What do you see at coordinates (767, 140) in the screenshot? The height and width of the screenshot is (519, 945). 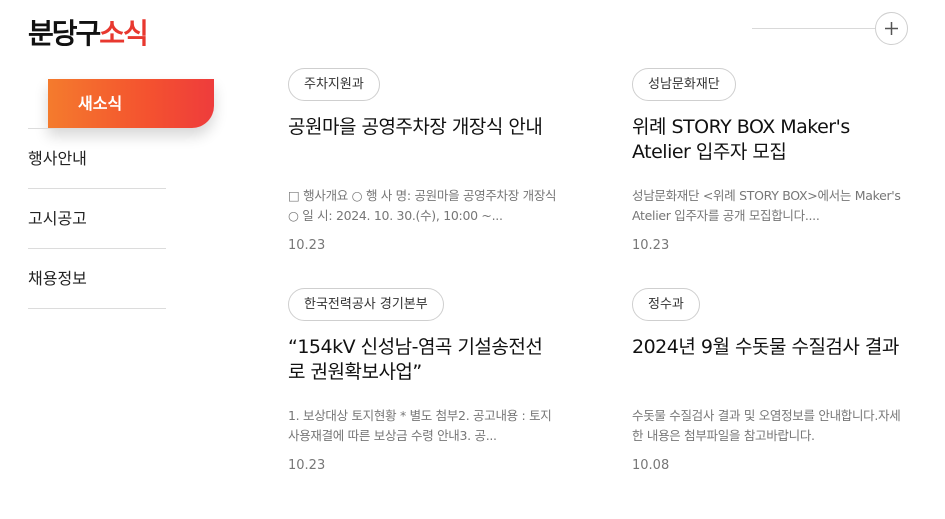 I see `news-title: 위례 STORY BOX Maker's Atelier 입주자 모집` at bounding box center [767, 140].